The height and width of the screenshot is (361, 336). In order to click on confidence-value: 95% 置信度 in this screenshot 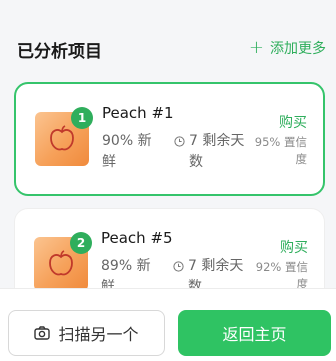, I will do `click(280, 150)`.